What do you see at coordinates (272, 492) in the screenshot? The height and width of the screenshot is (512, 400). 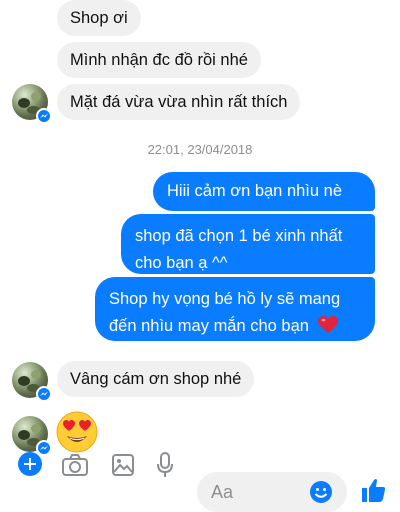 I see `message-input: Aa` at bounding box center [272, 492].